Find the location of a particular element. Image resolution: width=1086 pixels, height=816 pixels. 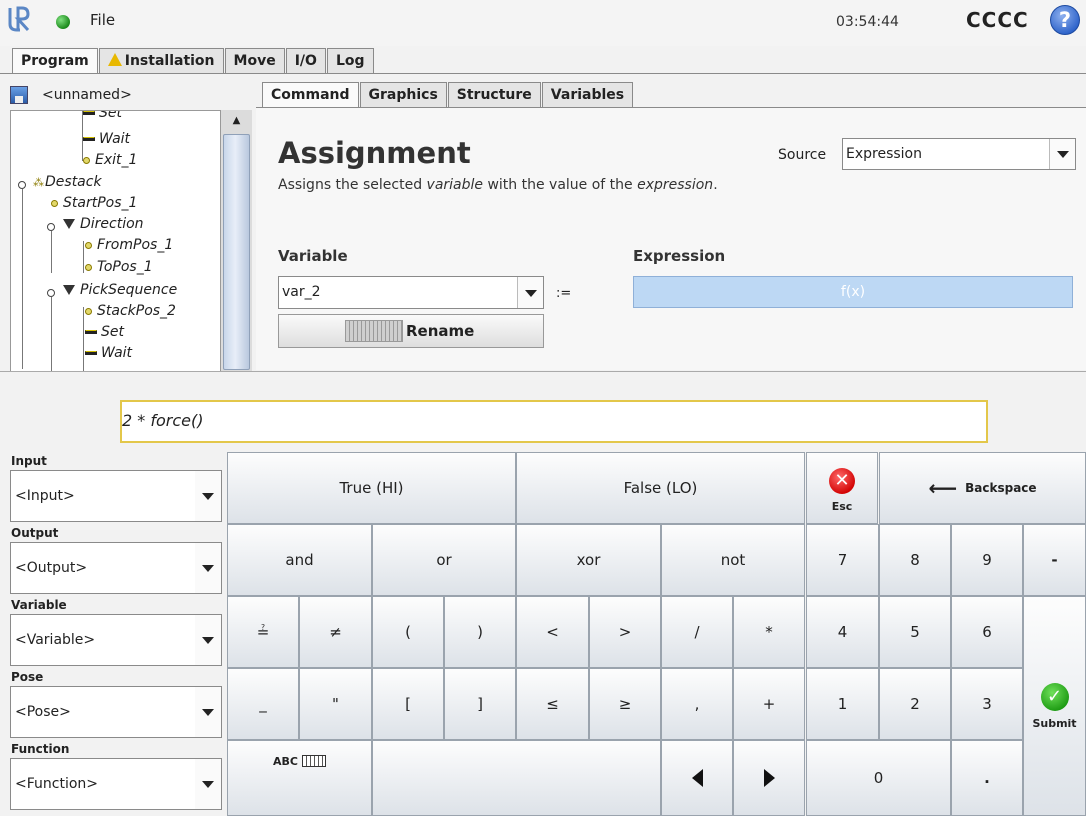

tab-structure: Structure is located at coordinates (494, 95).